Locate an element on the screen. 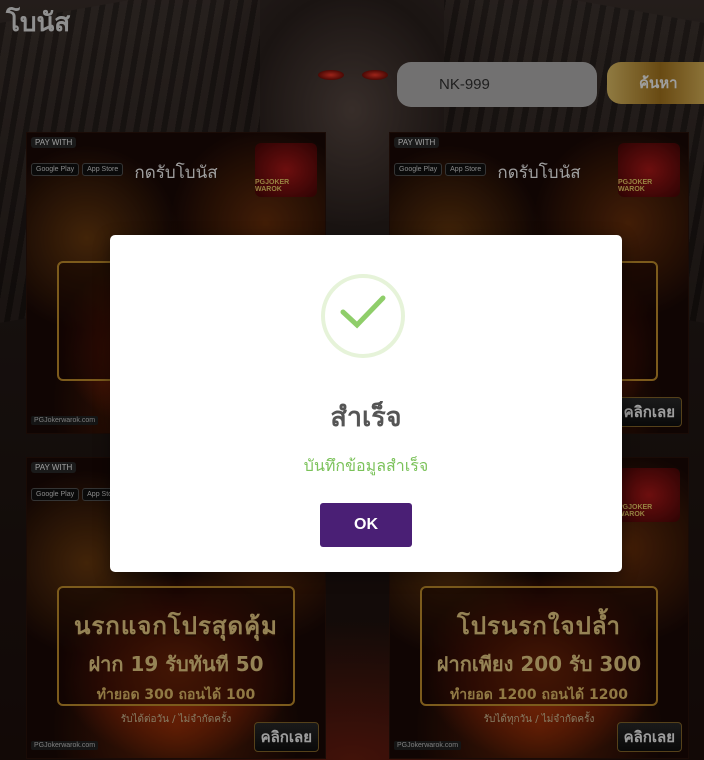 The height and width of the screenshot is (760, 704). check-icon is located at coordinates (363, 316).